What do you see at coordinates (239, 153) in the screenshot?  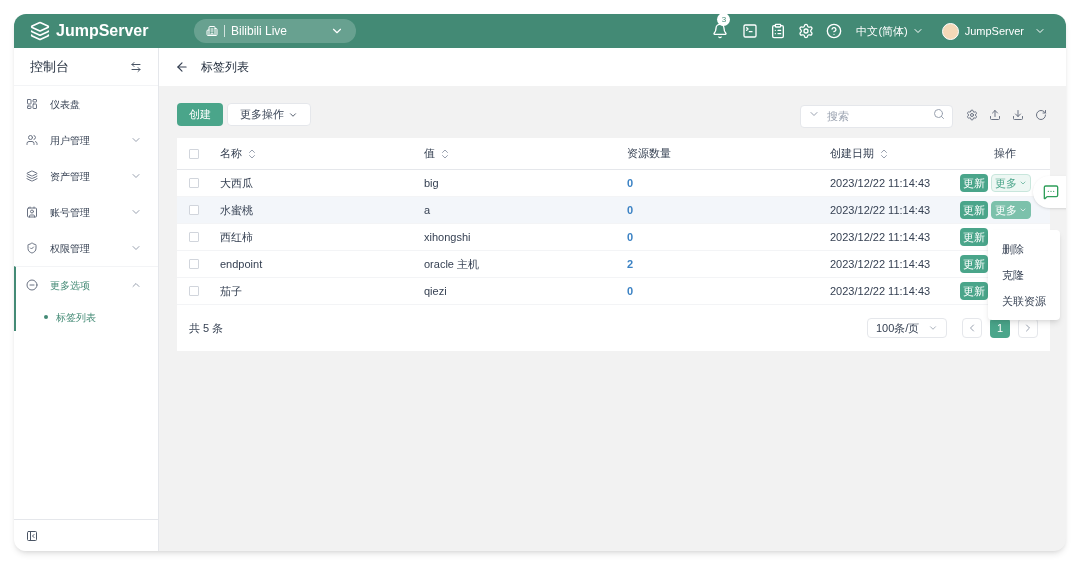 I see `column-header: 名称` at bounding box center [239, 153].